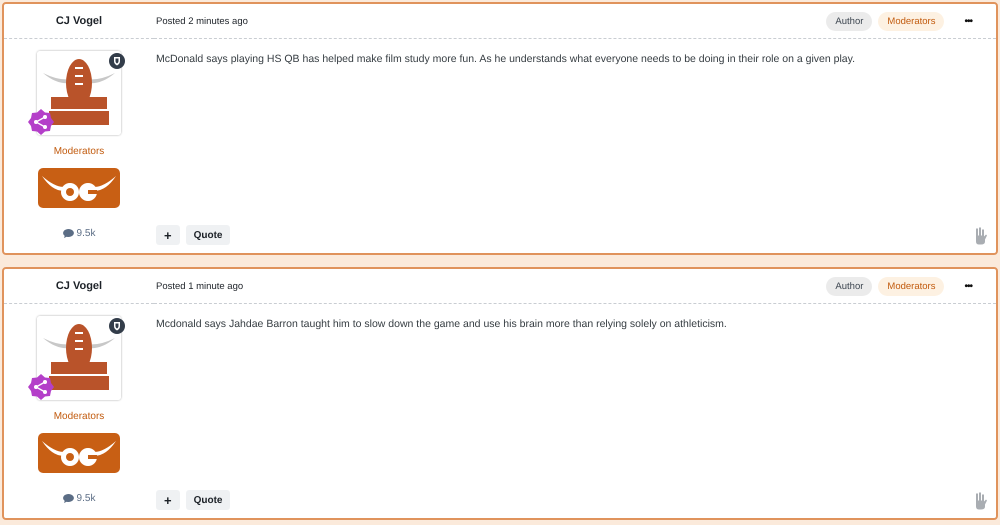 The height and width of the screenshot is (525, 1000). Describe the element at coordinates (441, 324) in the screenshot. I see `post-text: Mcdonald says Jahdae Barron taught him to slow down the game and use his brain more than relying solely on athleticism.` at that location.